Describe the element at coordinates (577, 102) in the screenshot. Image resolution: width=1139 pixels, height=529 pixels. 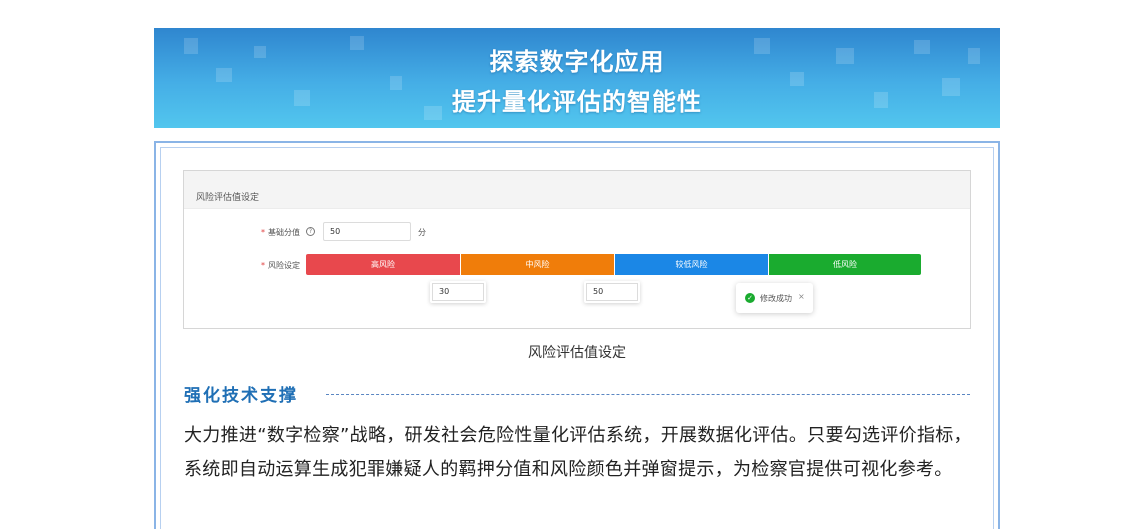
I see `banner-title-line2: 提升量化评估的智能性` at that location.